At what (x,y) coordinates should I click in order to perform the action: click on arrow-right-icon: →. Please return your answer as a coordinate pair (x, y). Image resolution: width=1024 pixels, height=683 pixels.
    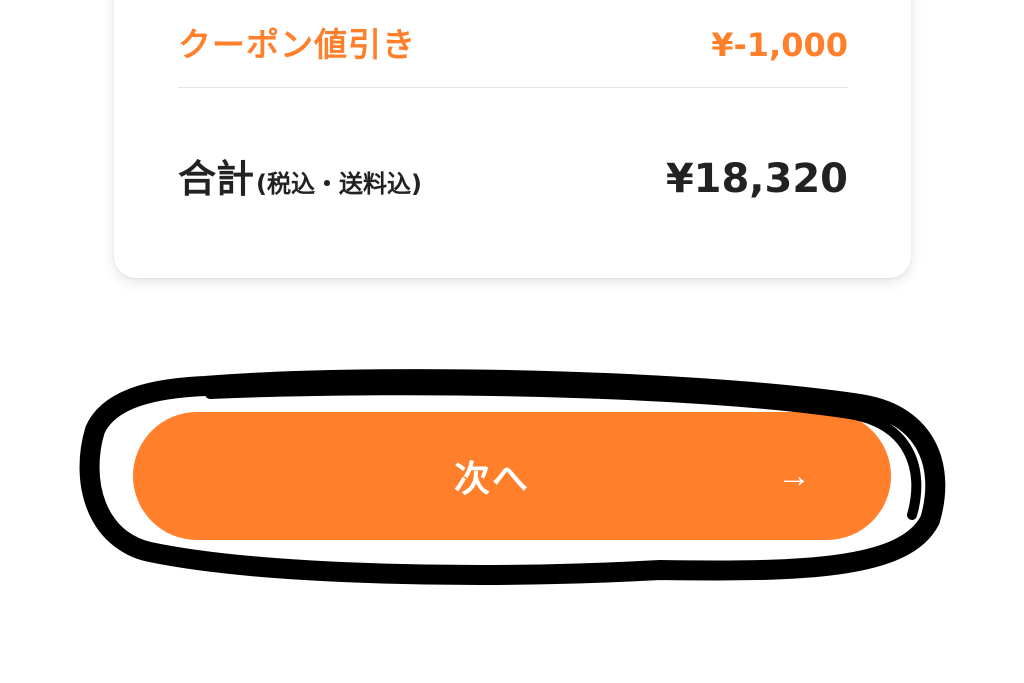
    Looking at the image, I should click on (794, 476).